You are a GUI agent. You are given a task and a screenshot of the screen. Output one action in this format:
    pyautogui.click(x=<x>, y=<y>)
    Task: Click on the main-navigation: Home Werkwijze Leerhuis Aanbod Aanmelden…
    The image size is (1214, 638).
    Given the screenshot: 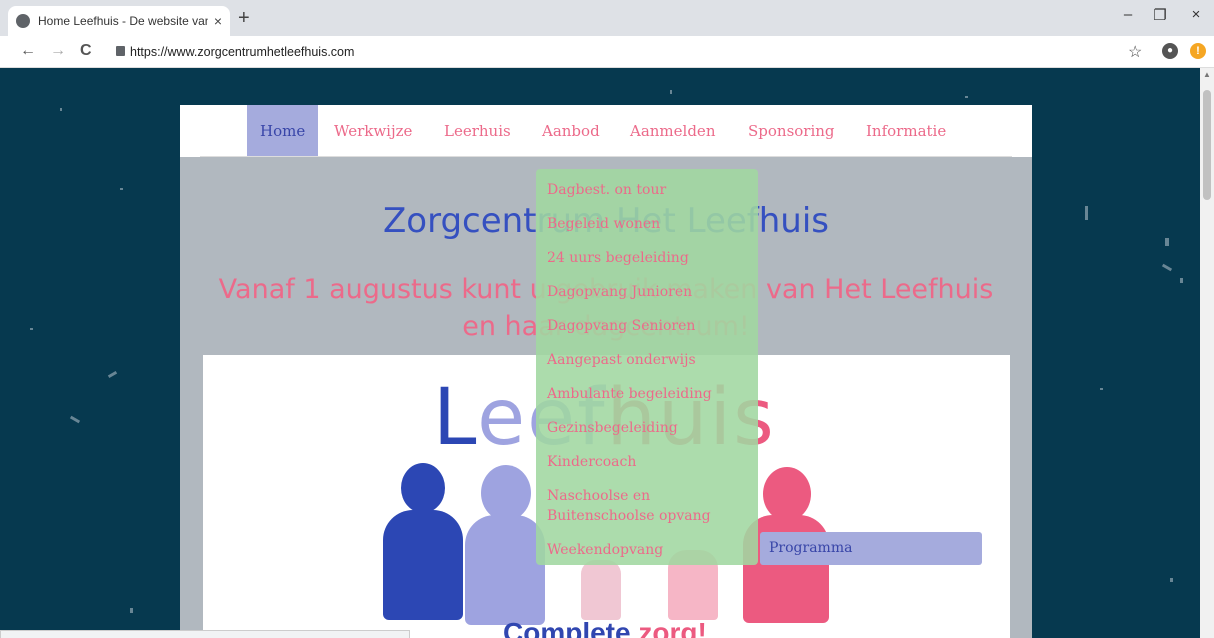 What is the action you would take?
    pyautogui.click(x=606, y=131)
    